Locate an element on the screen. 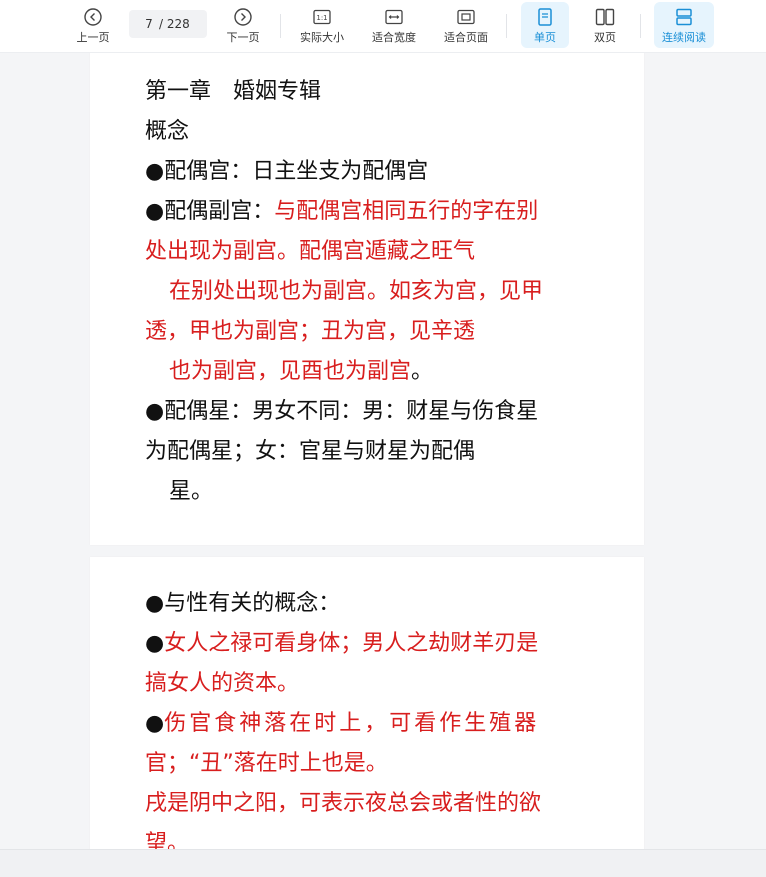  section-heading: 概念 is located at coordinates (167, 131).